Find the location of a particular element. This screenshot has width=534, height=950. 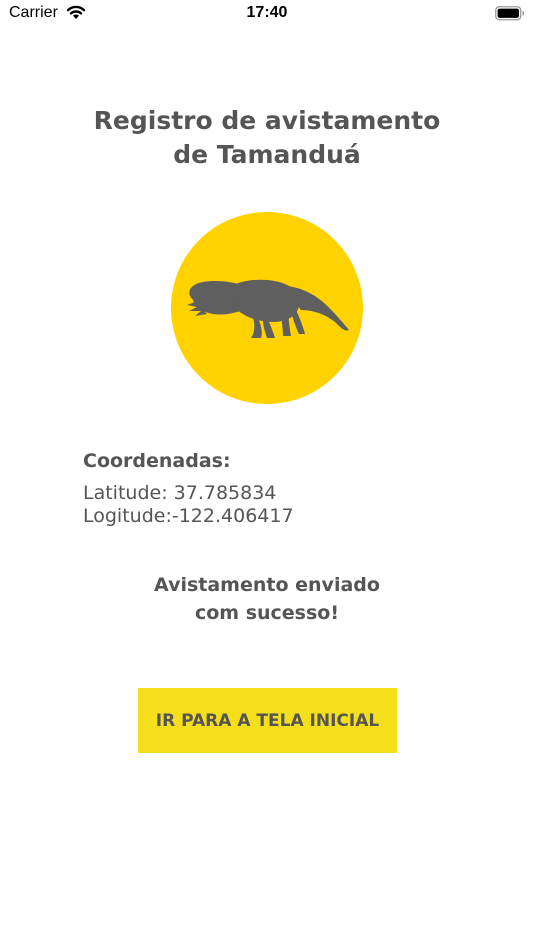

battery-icon is located at coordinates (510, 15).